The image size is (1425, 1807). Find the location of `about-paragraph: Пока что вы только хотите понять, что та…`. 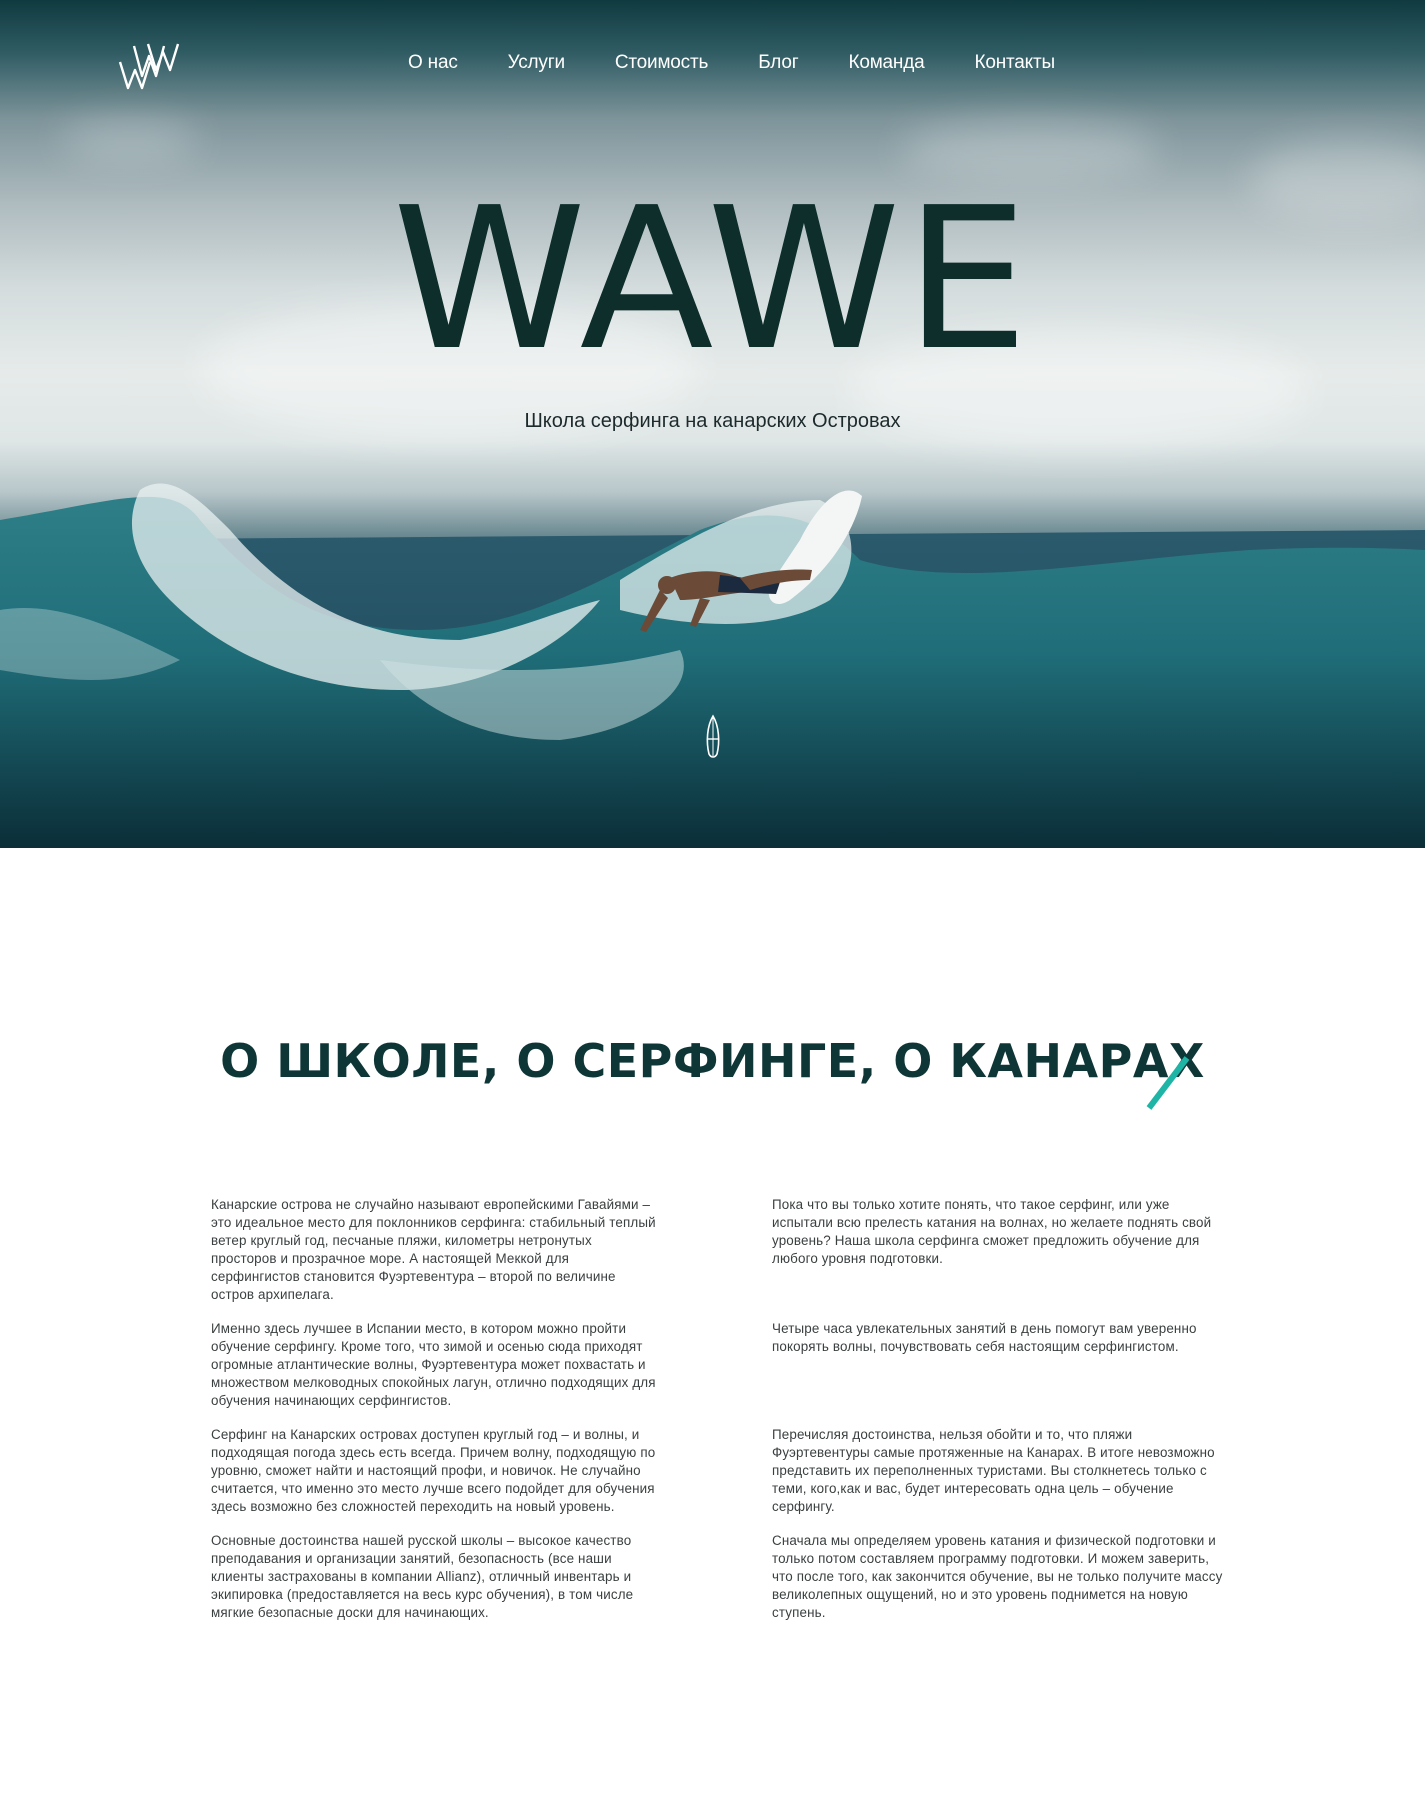

about-paragraph: Пока что вы только хотите понять, что та… is located at coordinates (992, 1231).